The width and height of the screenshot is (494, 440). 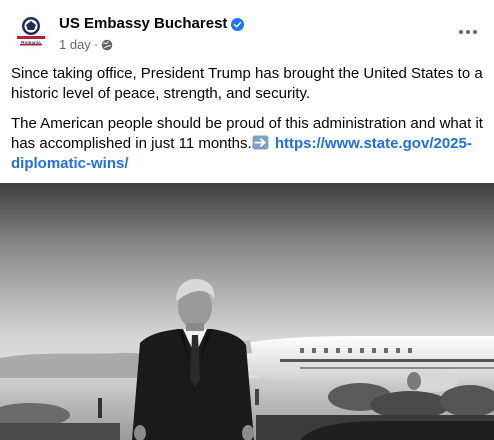 I want to click on page-avatar: Romania, so click(x=31, y=32).